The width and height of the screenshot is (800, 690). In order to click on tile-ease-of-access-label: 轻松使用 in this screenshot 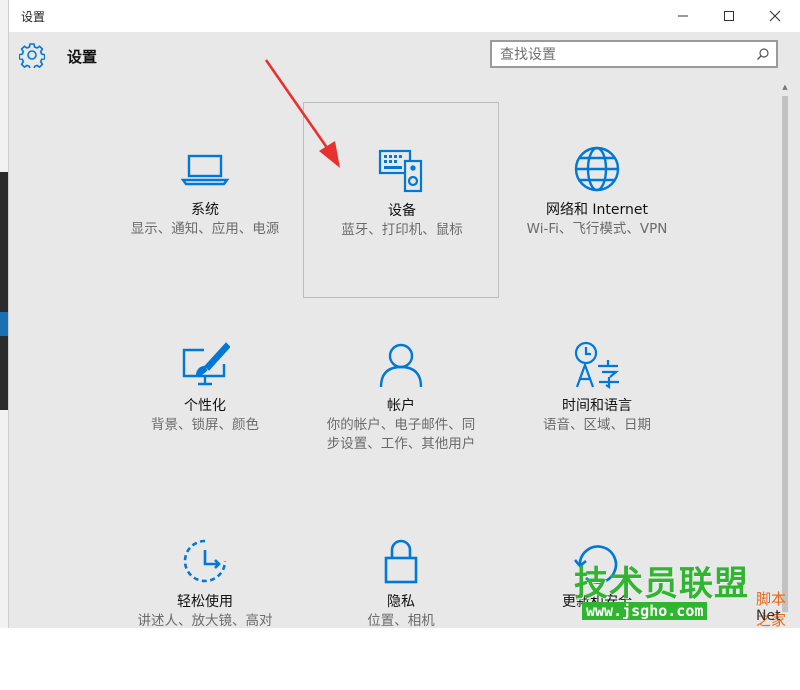, I will do `click(205, 602)`.